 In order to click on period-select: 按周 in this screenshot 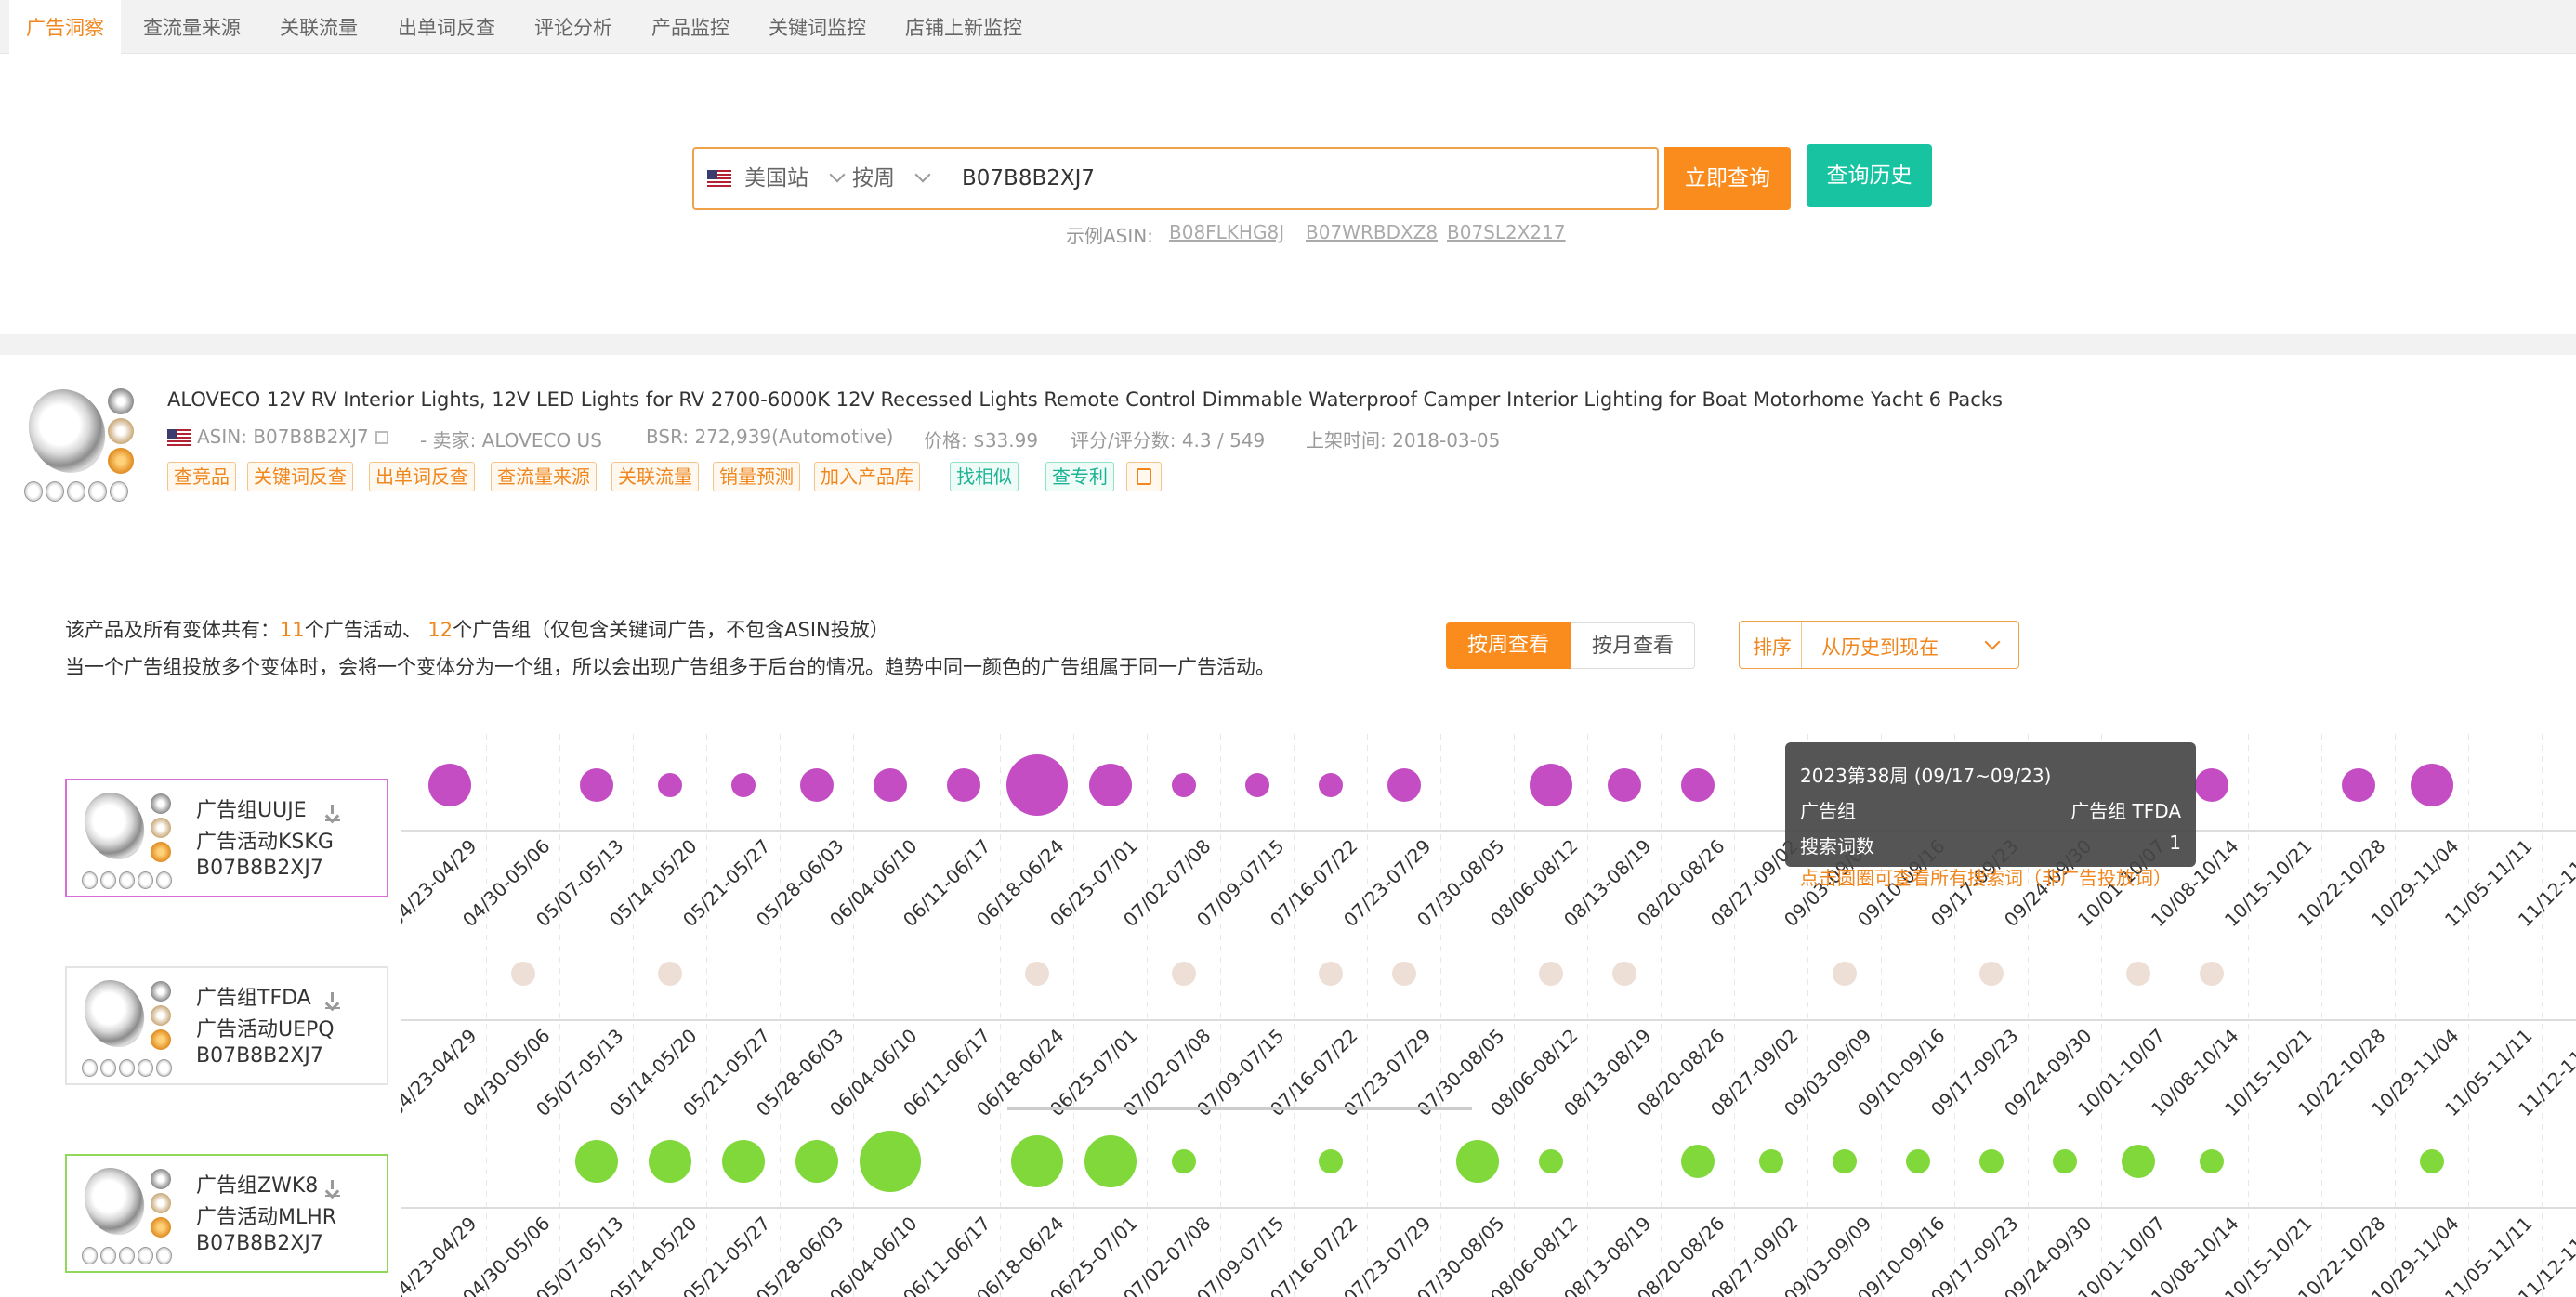, I will do `click(903, 178)`.